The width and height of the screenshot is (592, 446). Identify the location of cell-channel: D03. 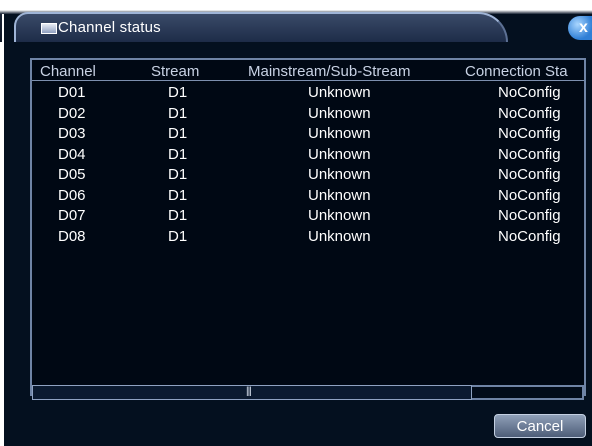
(72, 133).